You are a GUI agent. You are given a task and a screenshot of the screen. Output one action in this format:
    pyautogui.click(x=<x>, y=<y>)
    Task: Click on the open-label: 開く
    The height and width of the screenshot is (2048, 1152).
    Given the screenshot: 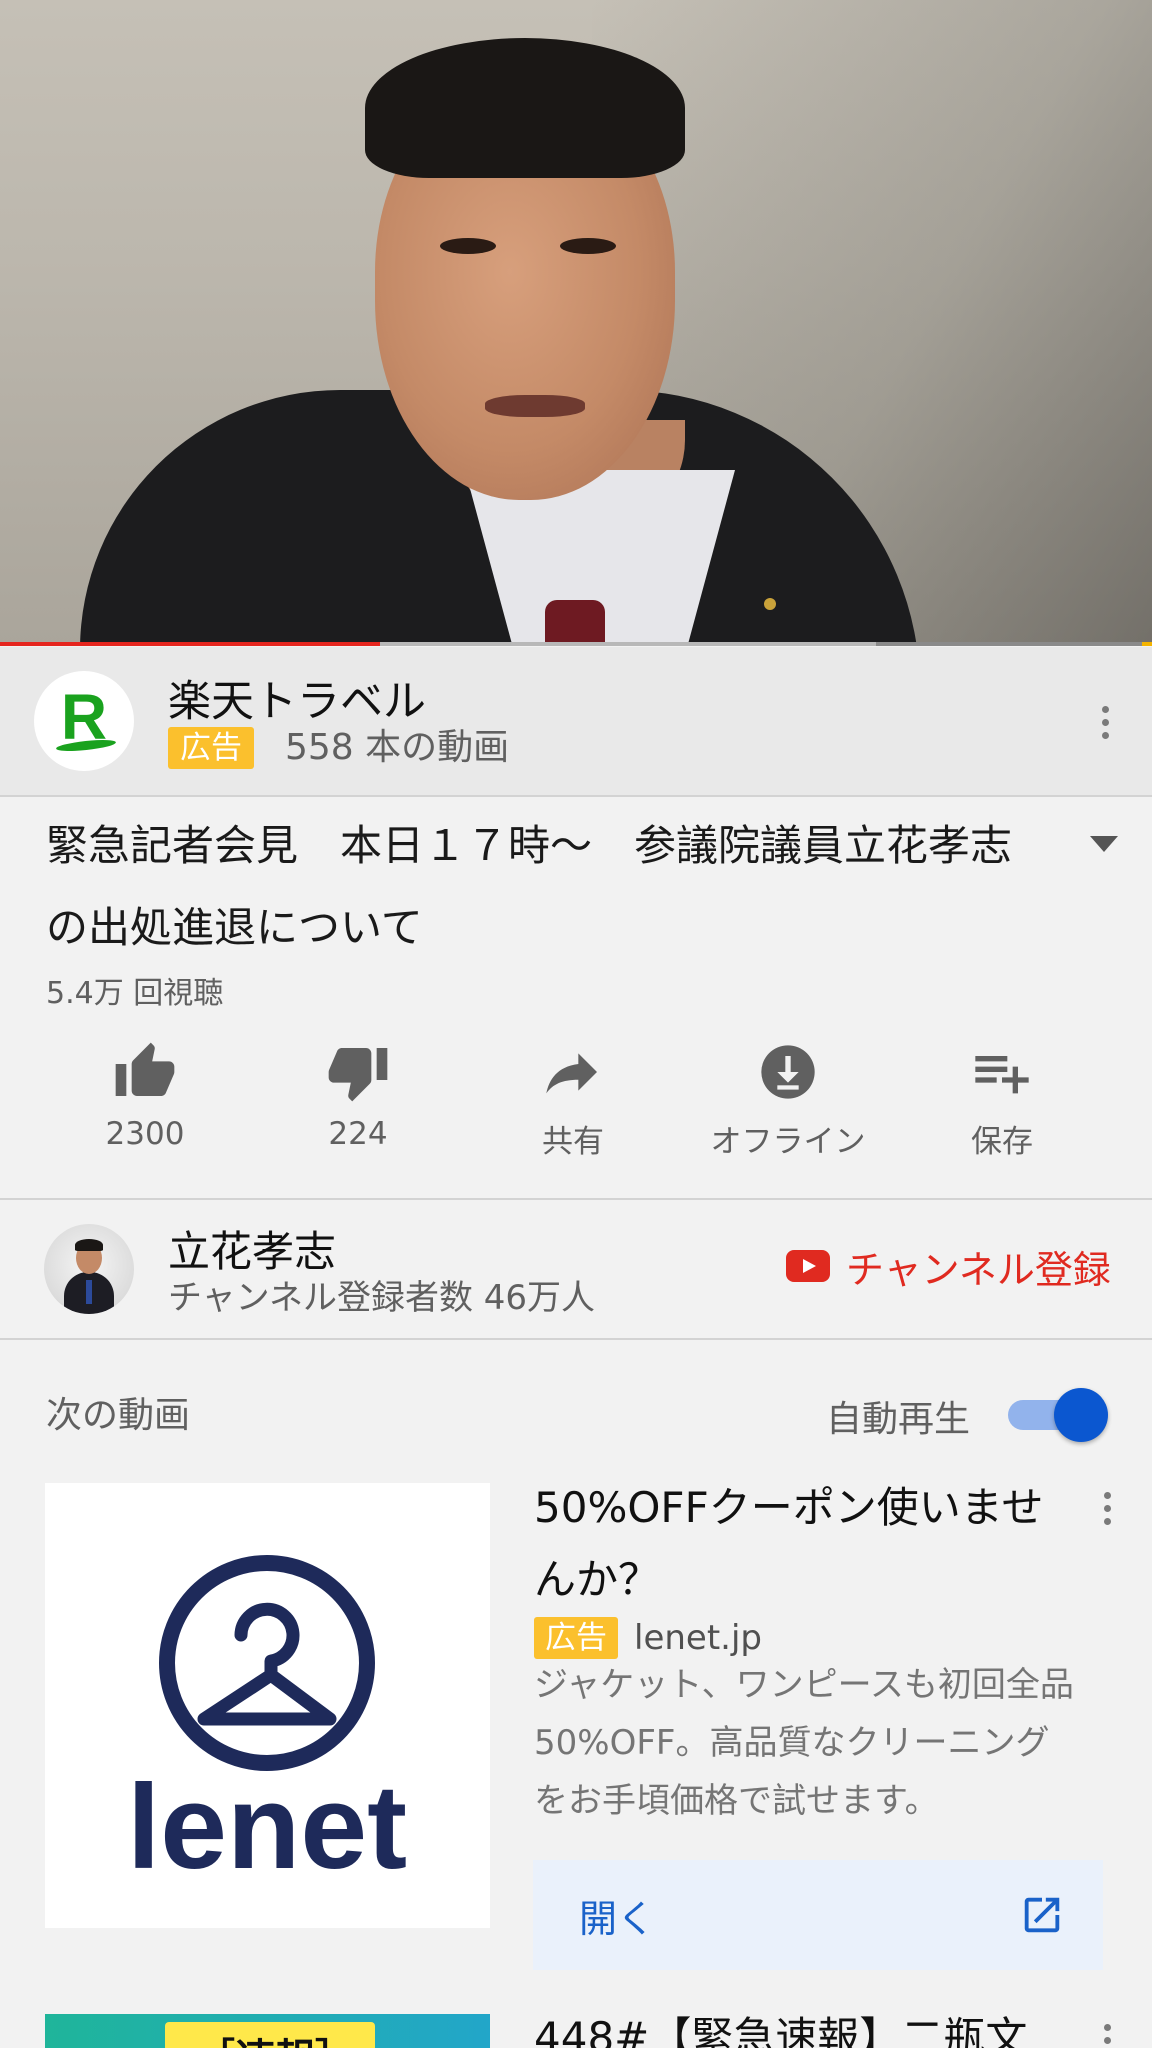 What is the action you would take?
    pyautogui.click(x=617, y=1918)
    